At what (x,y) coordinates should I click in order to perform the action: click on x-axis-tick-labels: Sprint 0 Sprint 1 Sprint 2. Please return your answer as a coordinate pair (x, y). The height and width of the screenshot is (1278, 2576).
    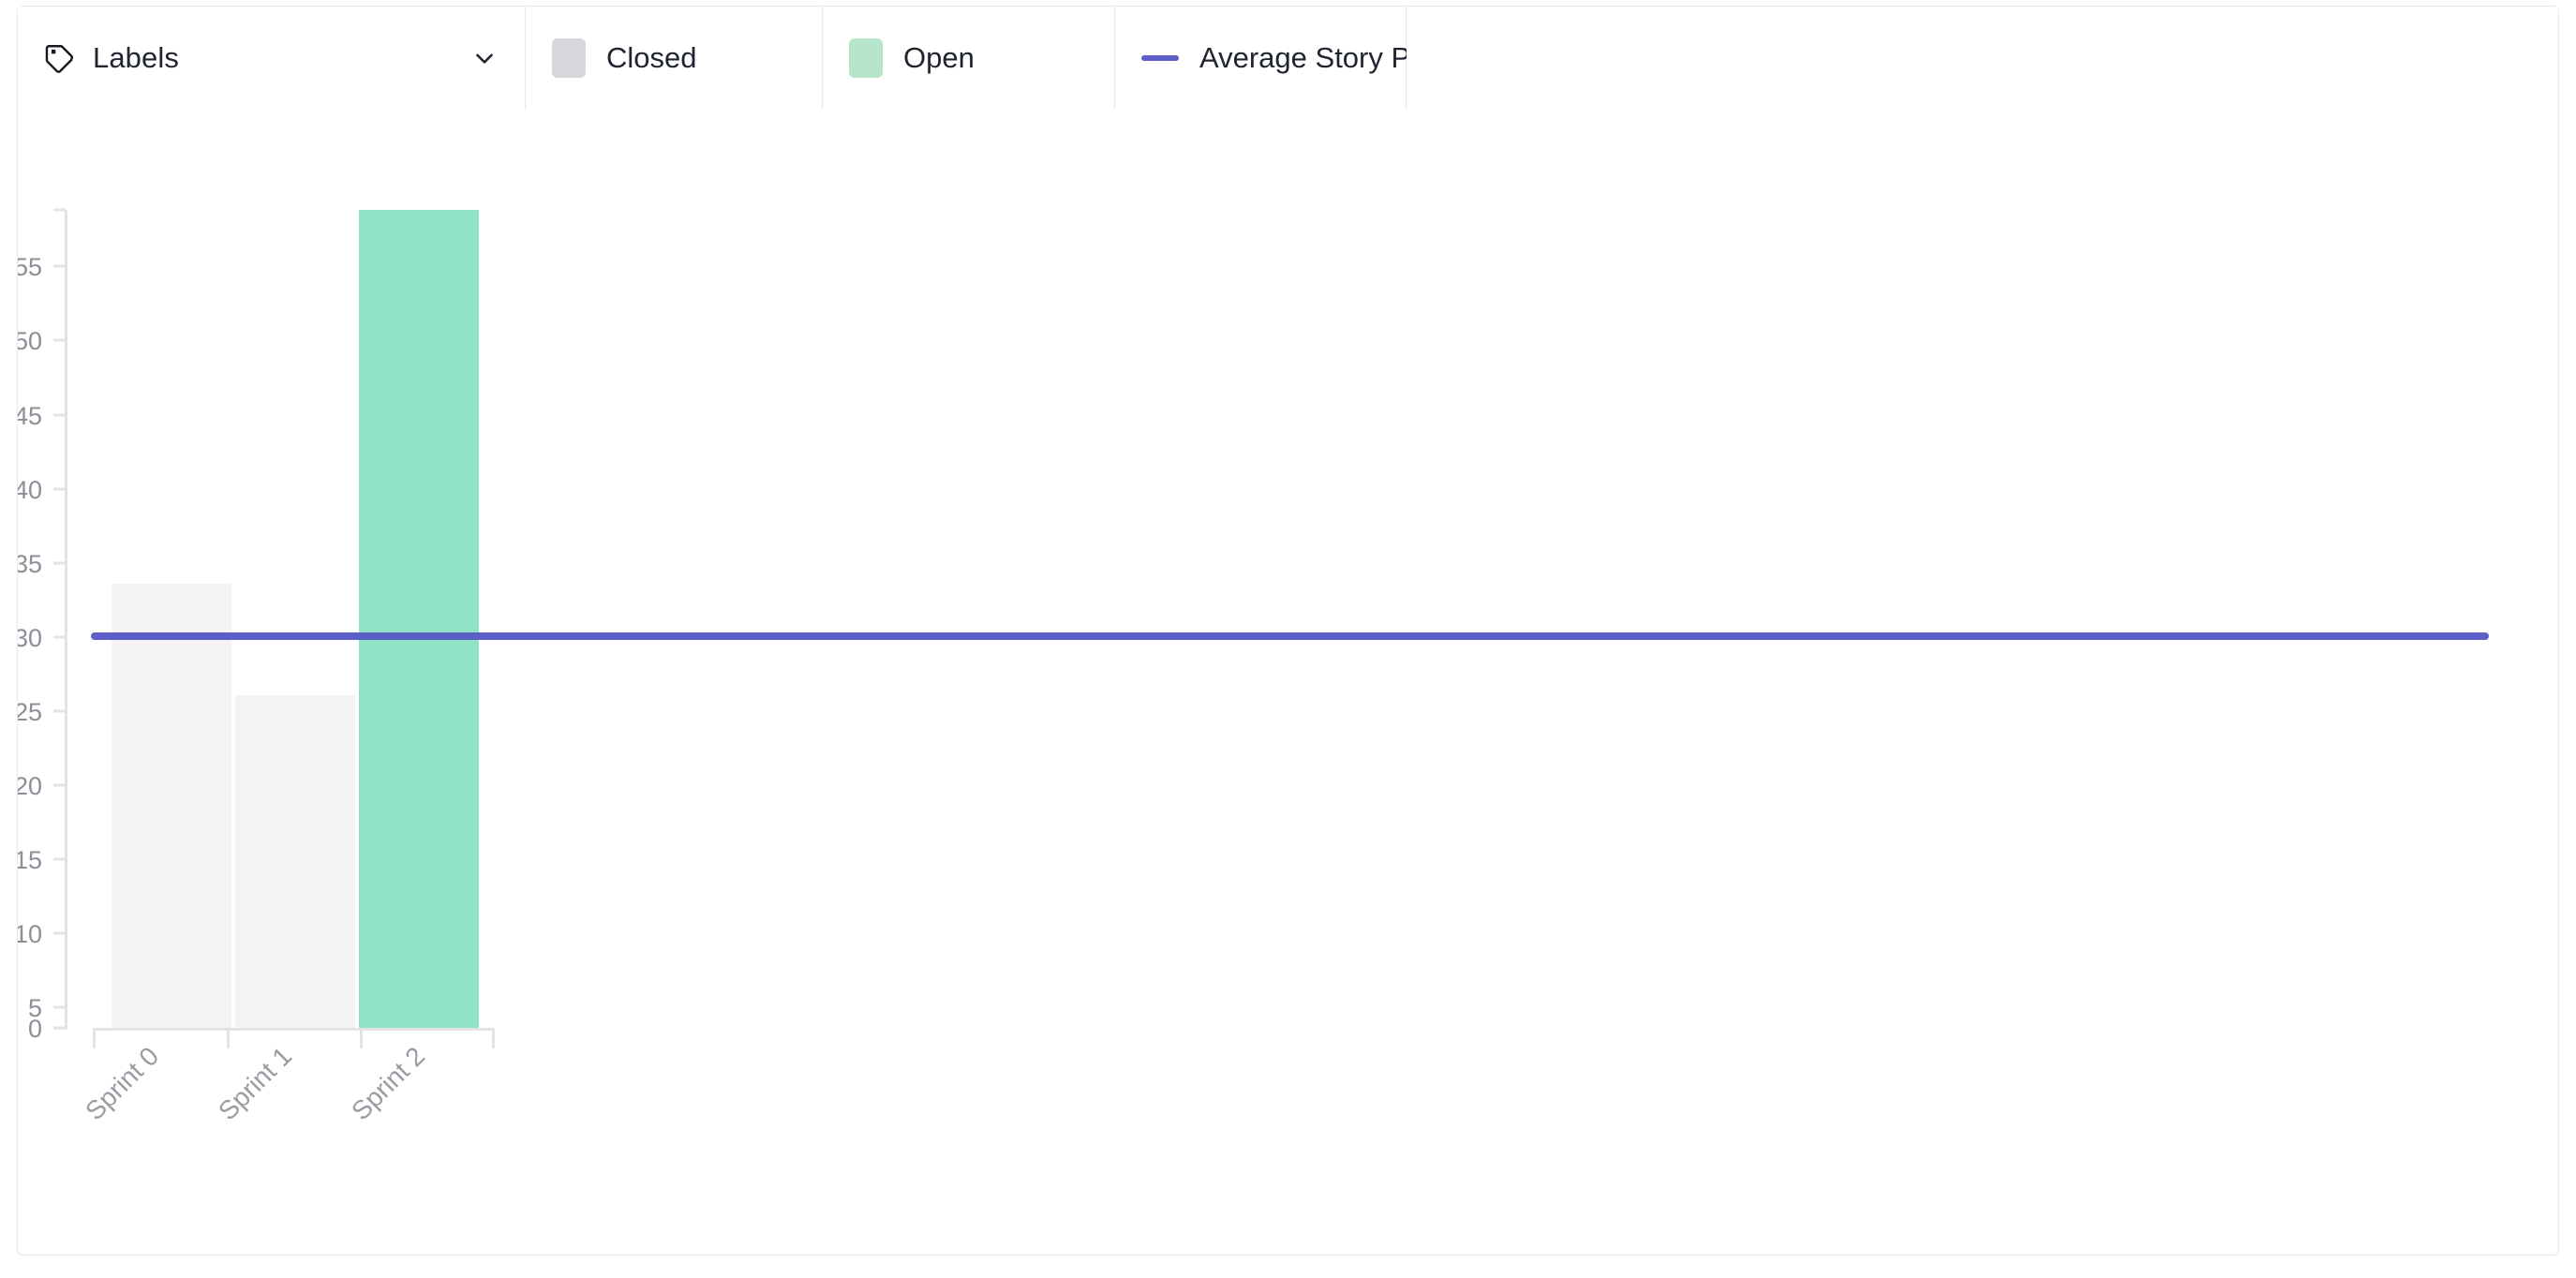
    Looking at the image, I should click on (255, 1083).